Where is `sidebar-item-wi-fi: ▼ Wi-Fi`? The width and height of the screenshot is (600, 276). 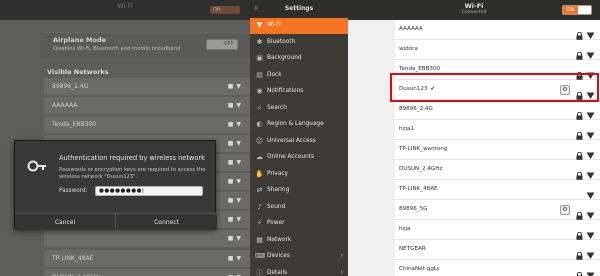 sidebar-item-wi-fi: ▼ Wi-Fi is located at coordinates (299, 26).